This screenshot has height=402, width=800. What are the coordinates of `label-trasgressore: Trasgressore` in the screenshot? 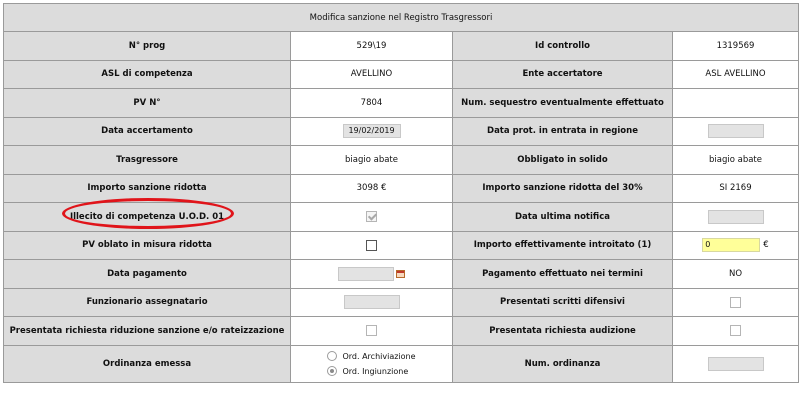 It's located at (147, 160).